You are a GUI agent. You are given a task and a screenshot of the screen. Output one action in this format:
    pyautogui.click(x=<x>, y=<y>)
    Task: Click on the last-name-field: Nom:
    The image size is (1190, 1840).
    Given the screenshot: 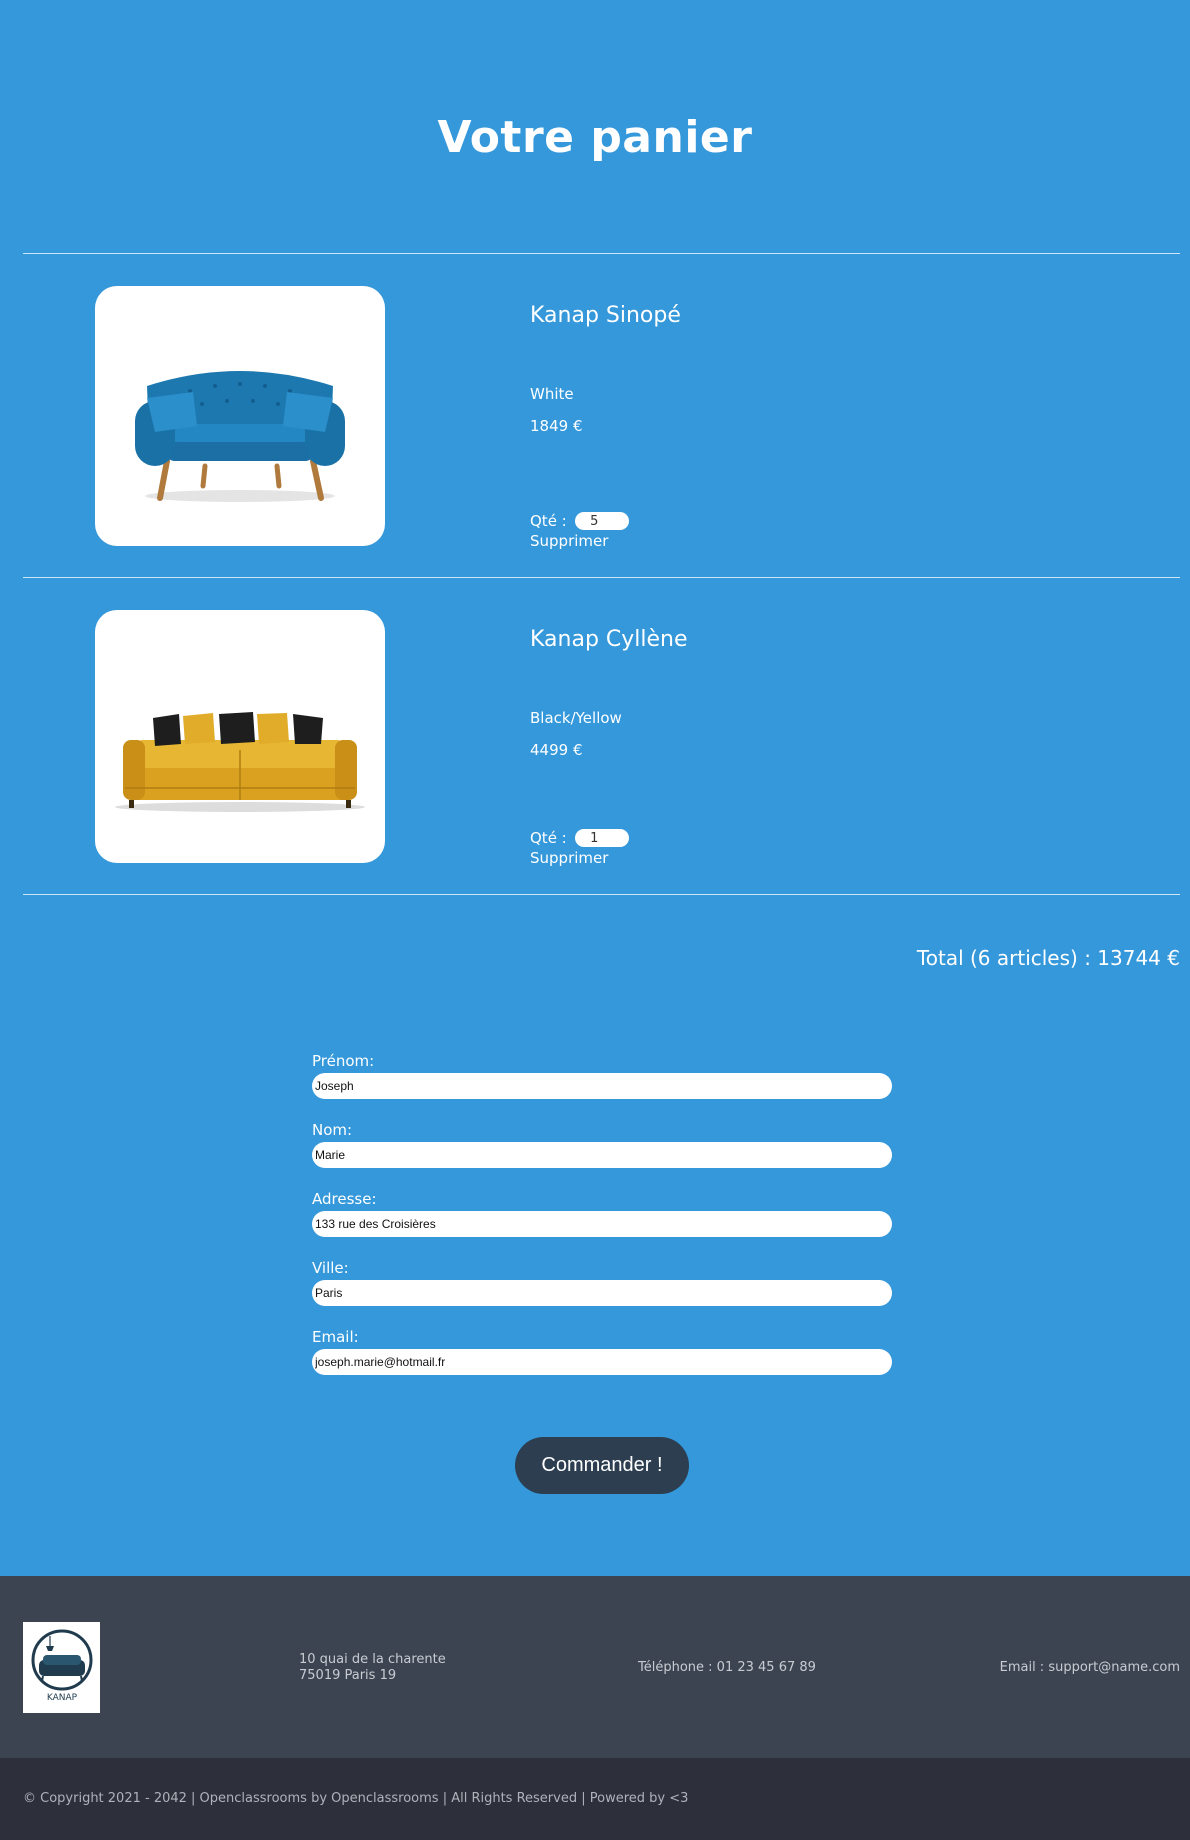 What is the action you would take?
    pyautogui.click(x=602, y=1144)
    